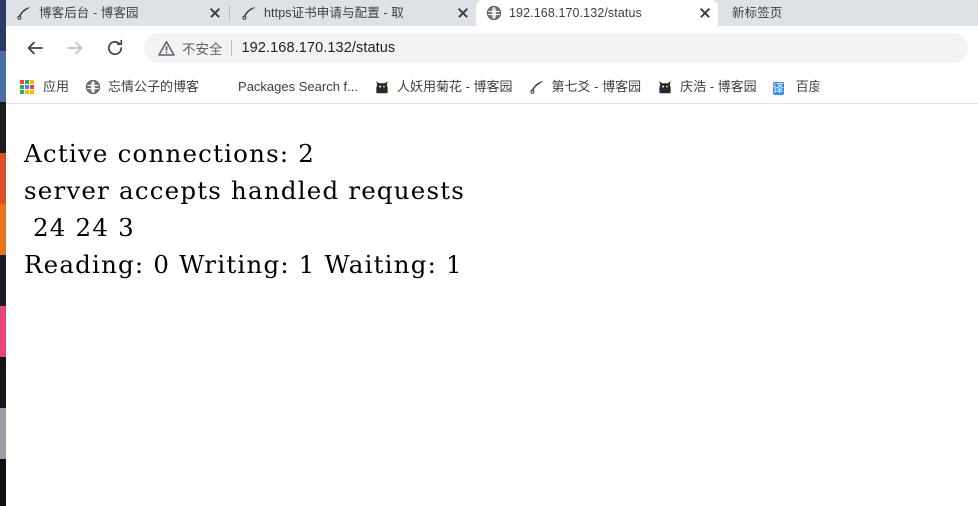 This screenshot has height=506, width=978. I want to click on not-secure-warning-icon, so click(166, 48).